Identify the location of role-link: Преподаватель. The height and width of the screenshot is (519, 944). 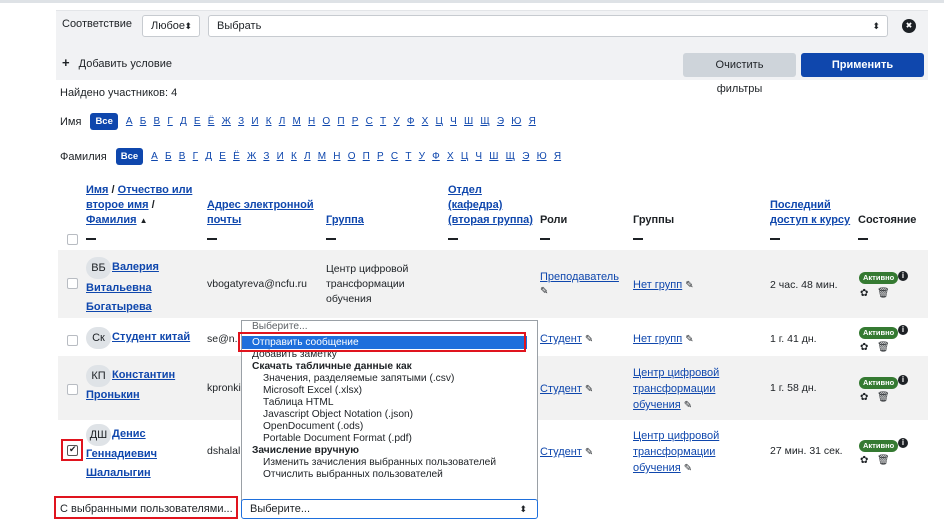
(579, 277).